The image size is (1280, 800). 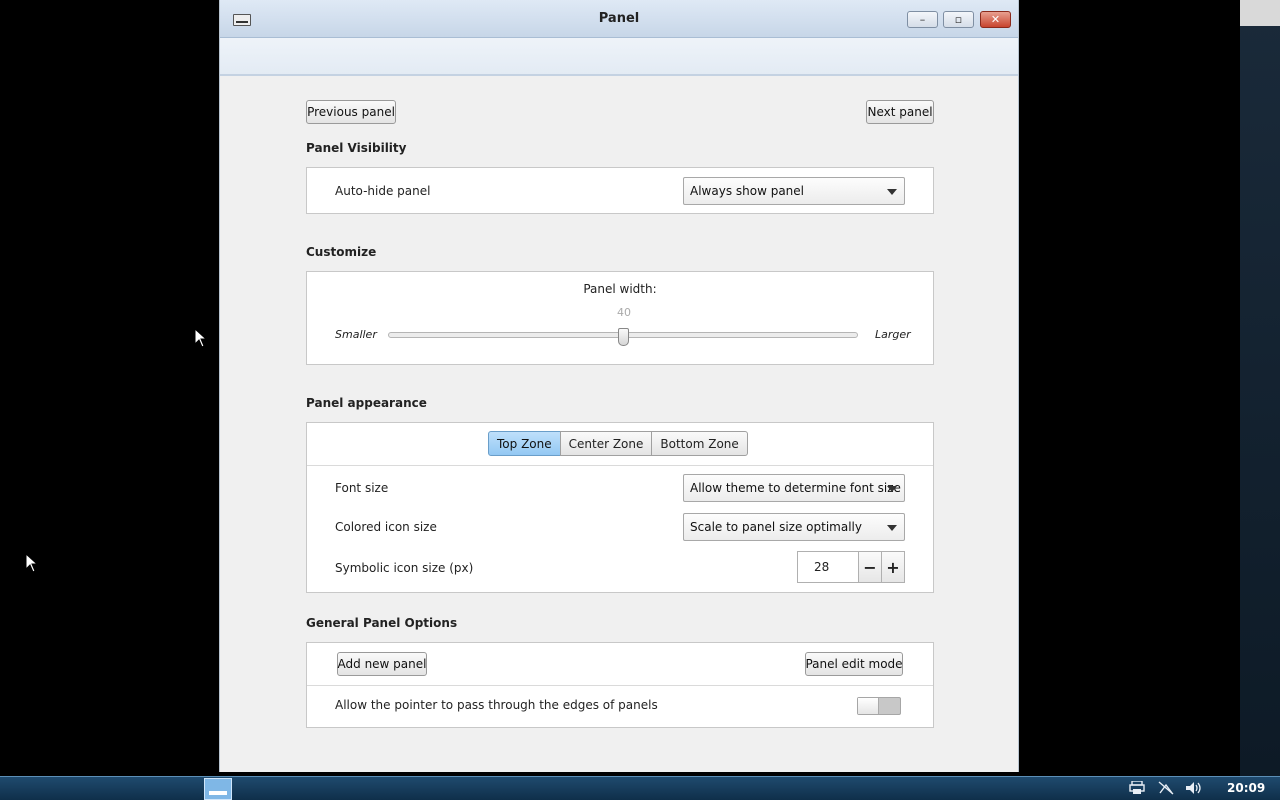 I want to click on pointer-pass-toggle, so click(x=879, y=706).